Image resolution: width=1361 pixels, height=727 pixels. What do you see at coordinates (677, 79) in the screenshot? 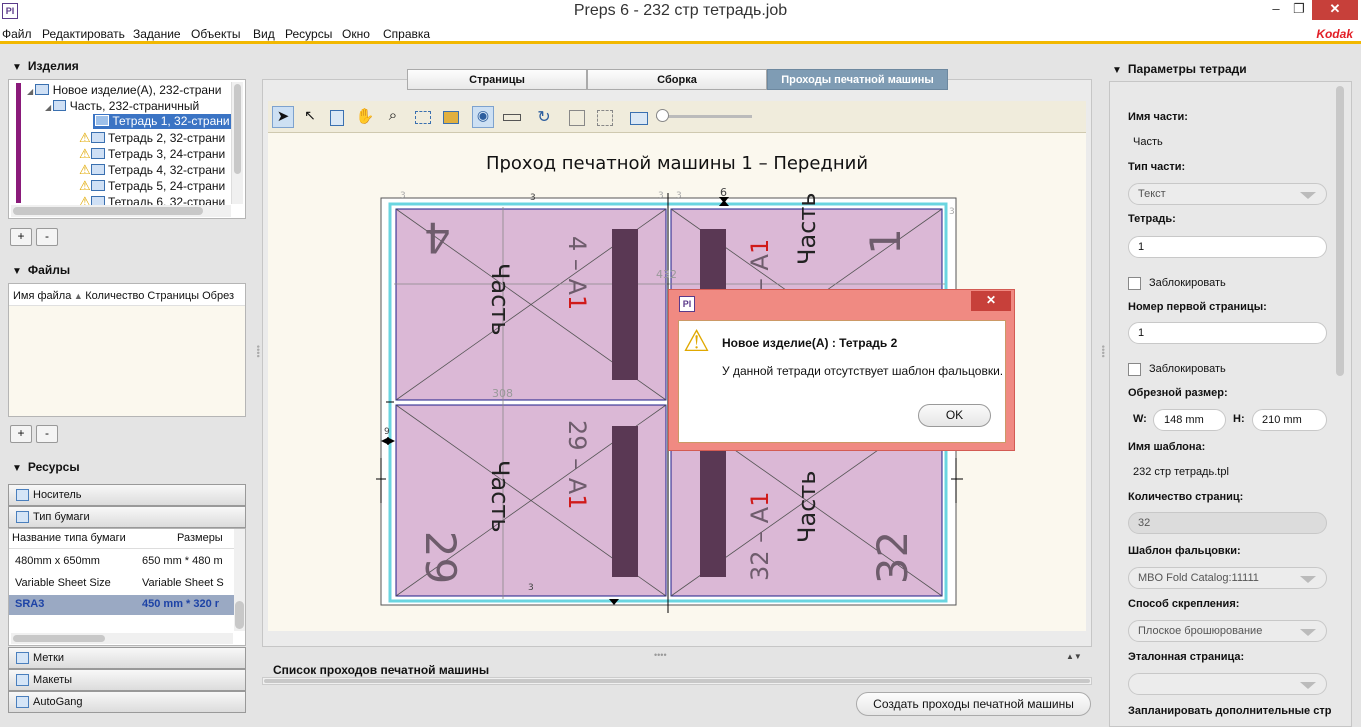
I see `tab-assembly: Сборка` at bounding box center [677, 79].